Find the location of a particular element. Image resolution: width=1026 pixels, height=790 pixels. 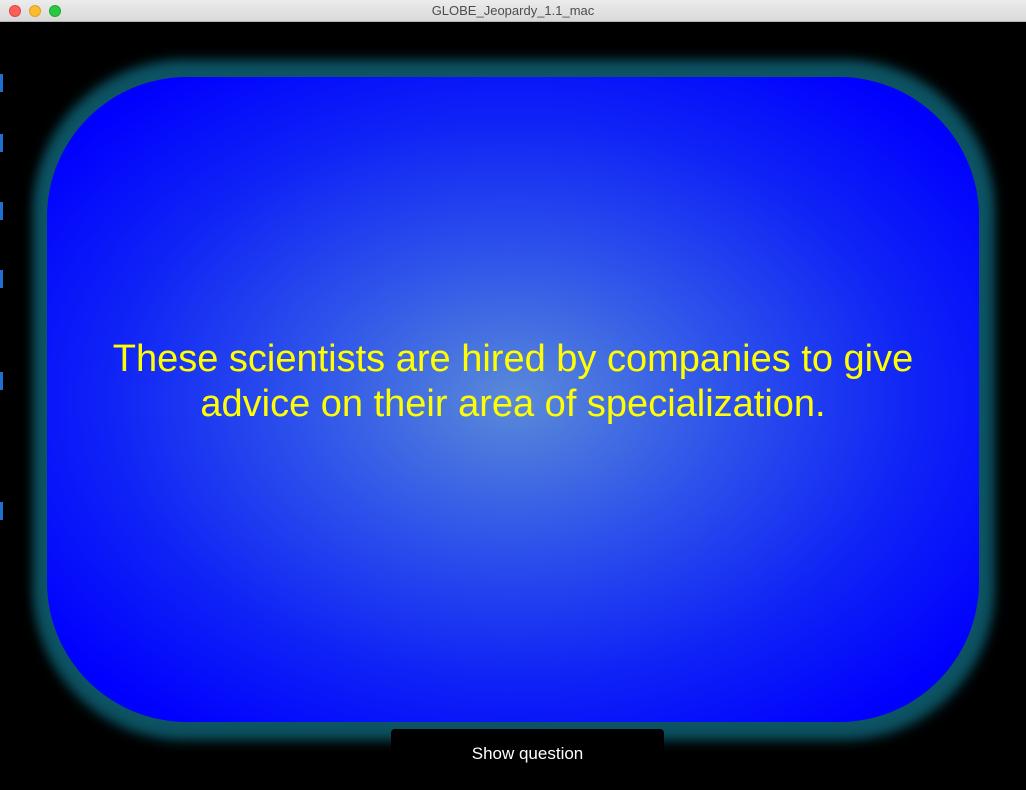

left-edge-decoration is located at coordinates (1, 406).